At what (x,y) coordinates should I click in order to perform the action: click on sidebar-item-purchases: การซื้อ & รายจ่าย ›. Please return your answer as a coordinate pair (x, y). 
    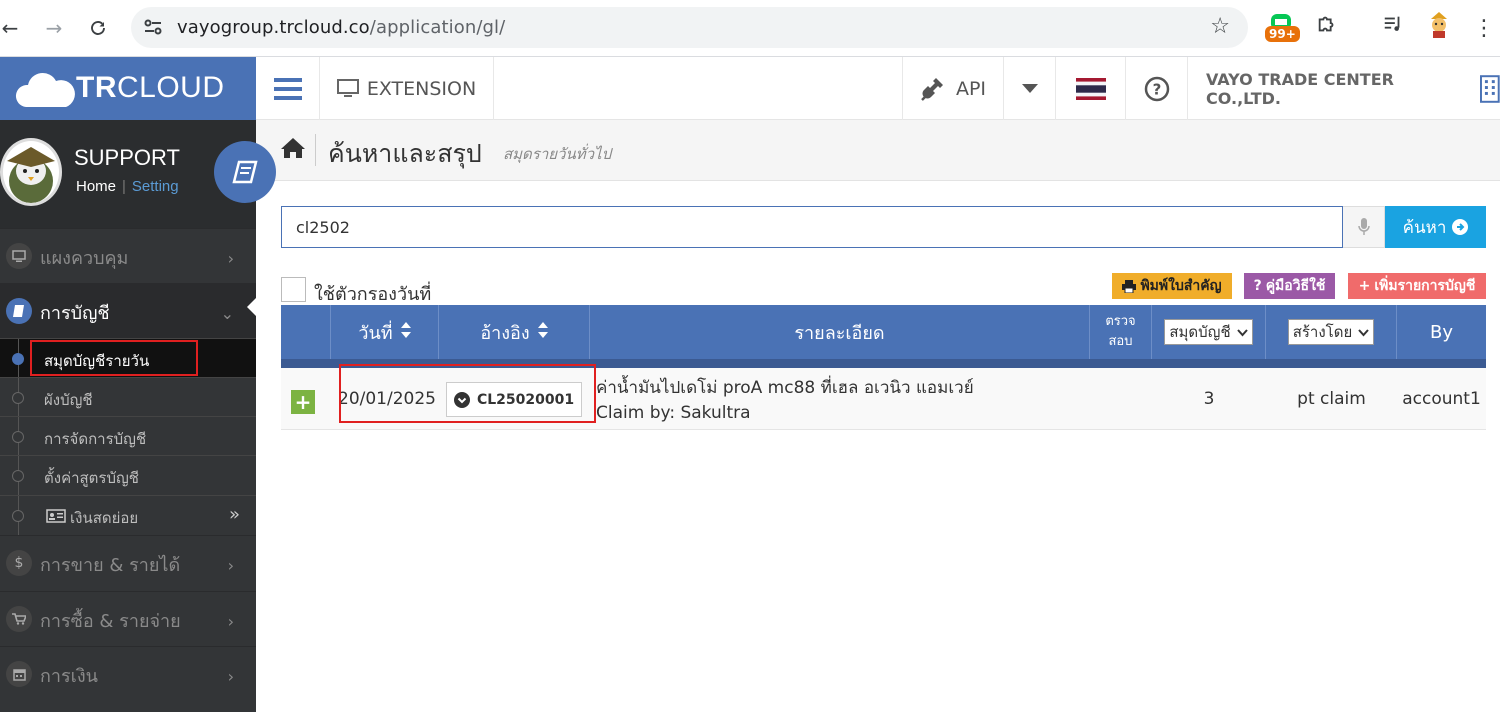
    Looking at the image, I should click on (128, 619).